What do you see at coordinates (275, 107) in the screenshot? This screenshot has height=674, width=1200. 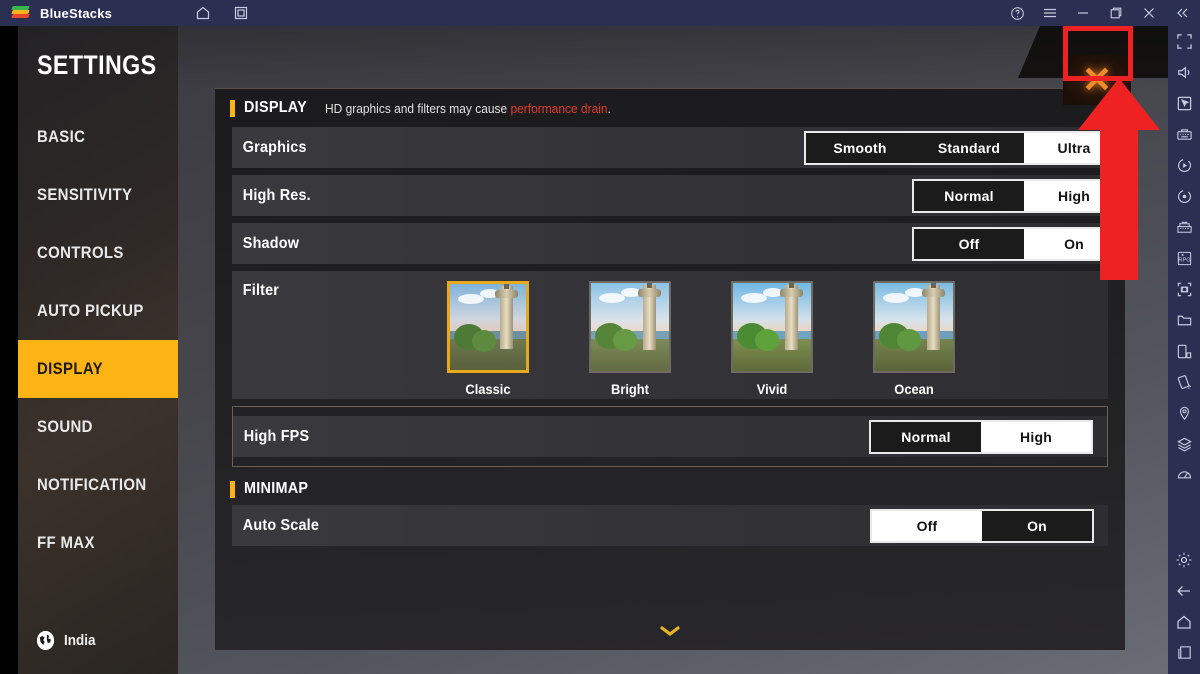 I see `section-title: DISPLAY` at bounding box center [275, 107].